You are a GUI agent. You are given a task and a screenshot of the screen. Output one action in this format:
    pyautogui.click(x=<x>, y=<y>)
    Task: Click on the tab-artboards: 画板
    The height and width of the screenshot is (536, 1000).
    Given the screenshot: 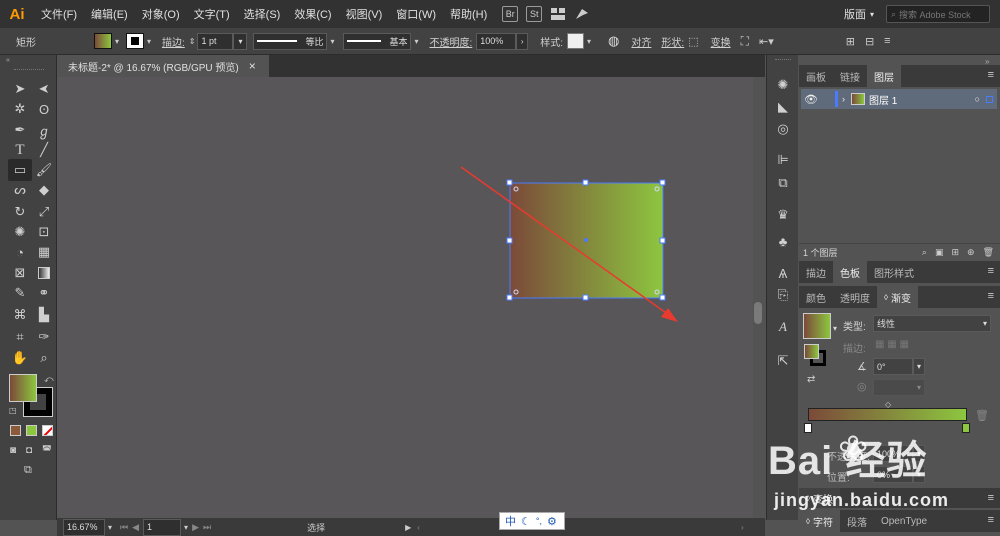 What is the action you would take?
    pyautogui.click(x=816, y=76)
    